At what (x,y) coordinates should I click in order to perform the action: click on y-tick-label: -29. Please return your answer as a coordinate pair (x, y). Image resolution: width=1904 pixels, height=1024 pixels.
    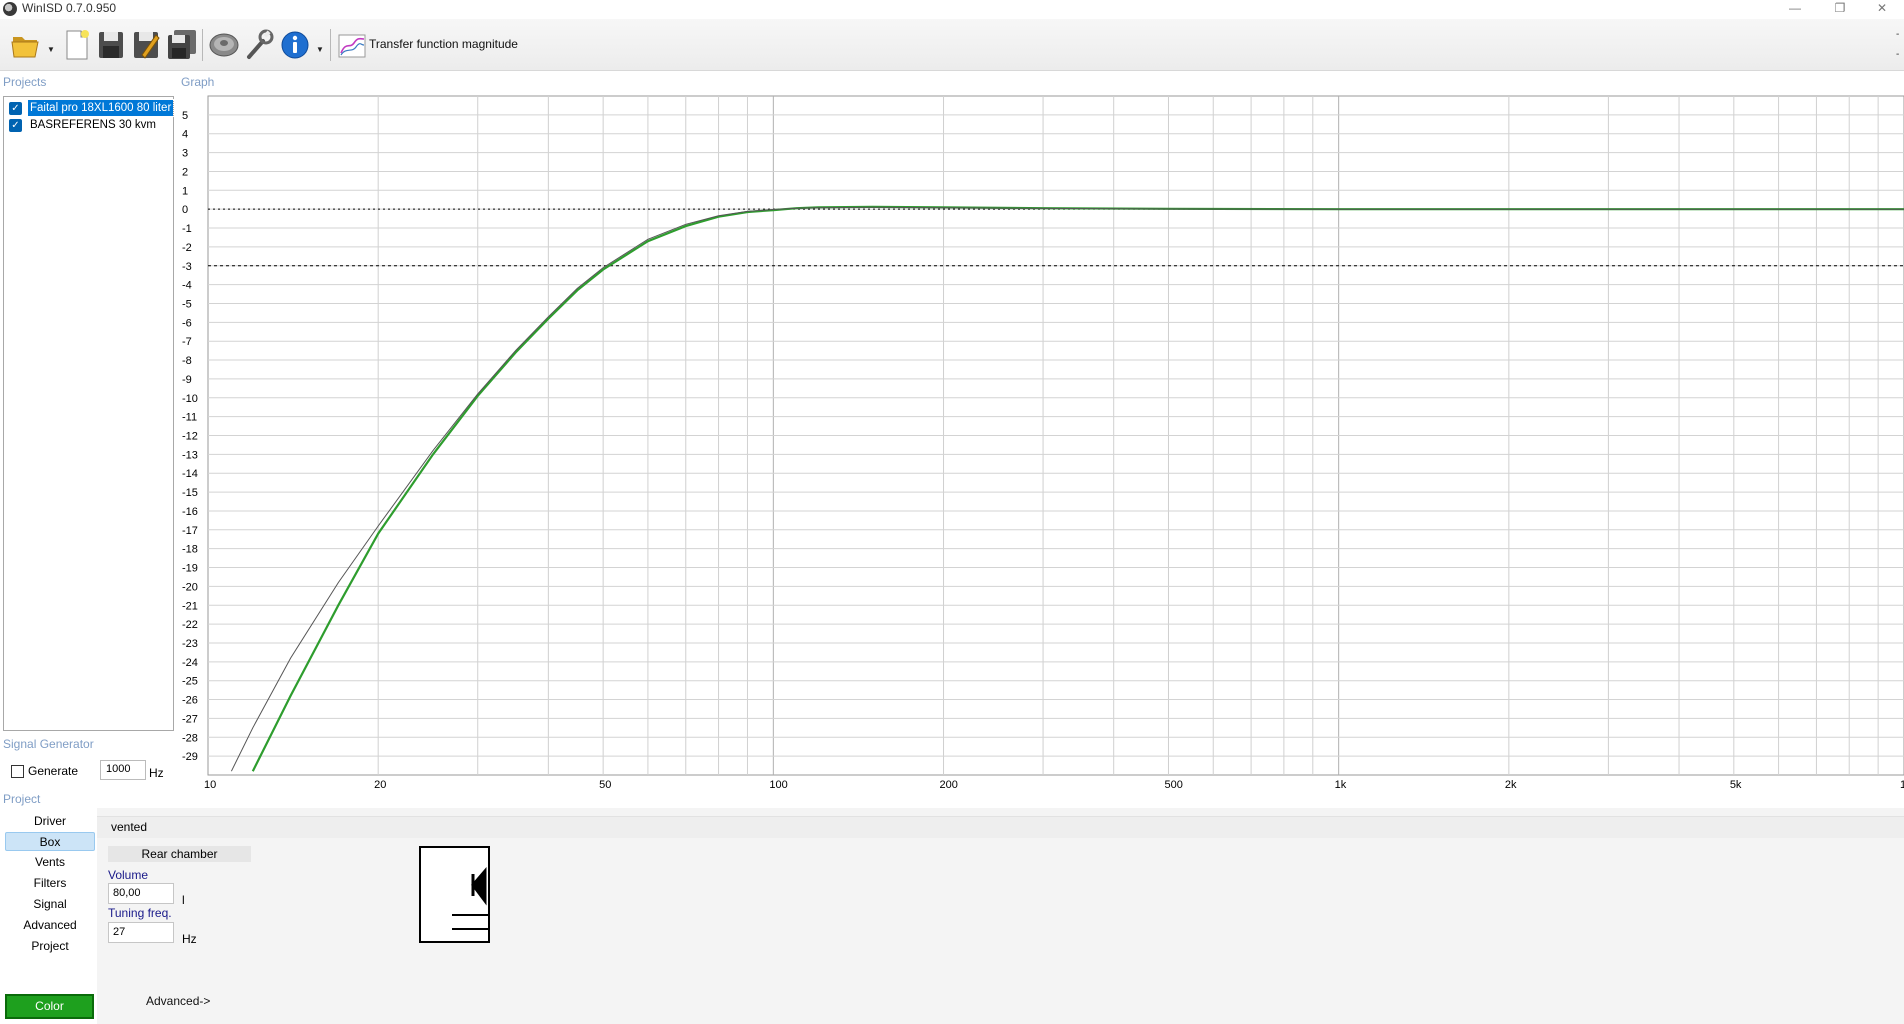
    Looking at the image, I should click on (190, 757).